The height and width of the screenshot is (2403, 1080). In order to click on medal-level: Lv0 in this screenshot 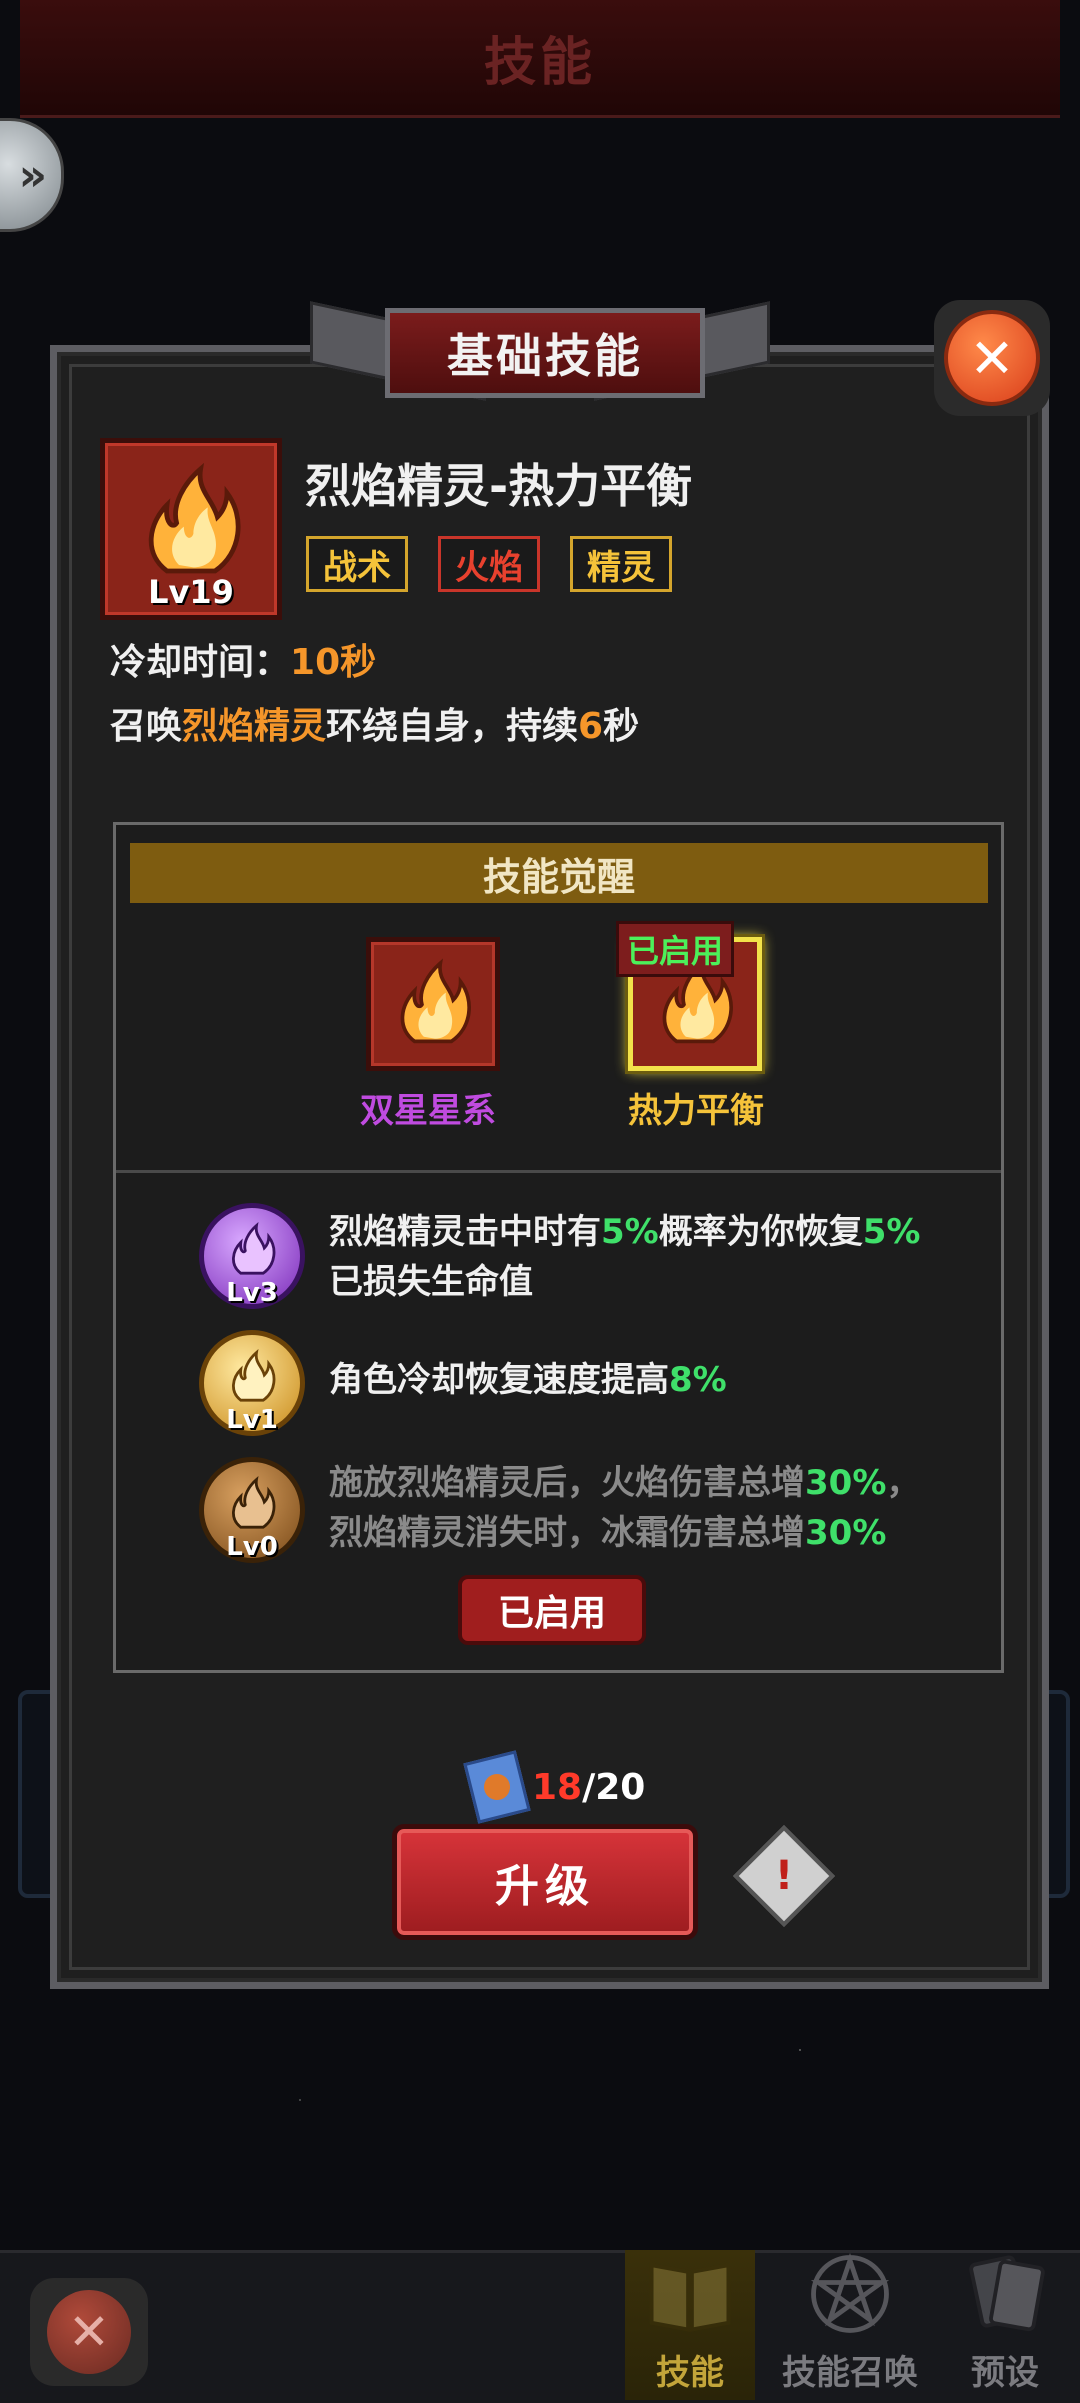, I will do `click(252, 1547)`.